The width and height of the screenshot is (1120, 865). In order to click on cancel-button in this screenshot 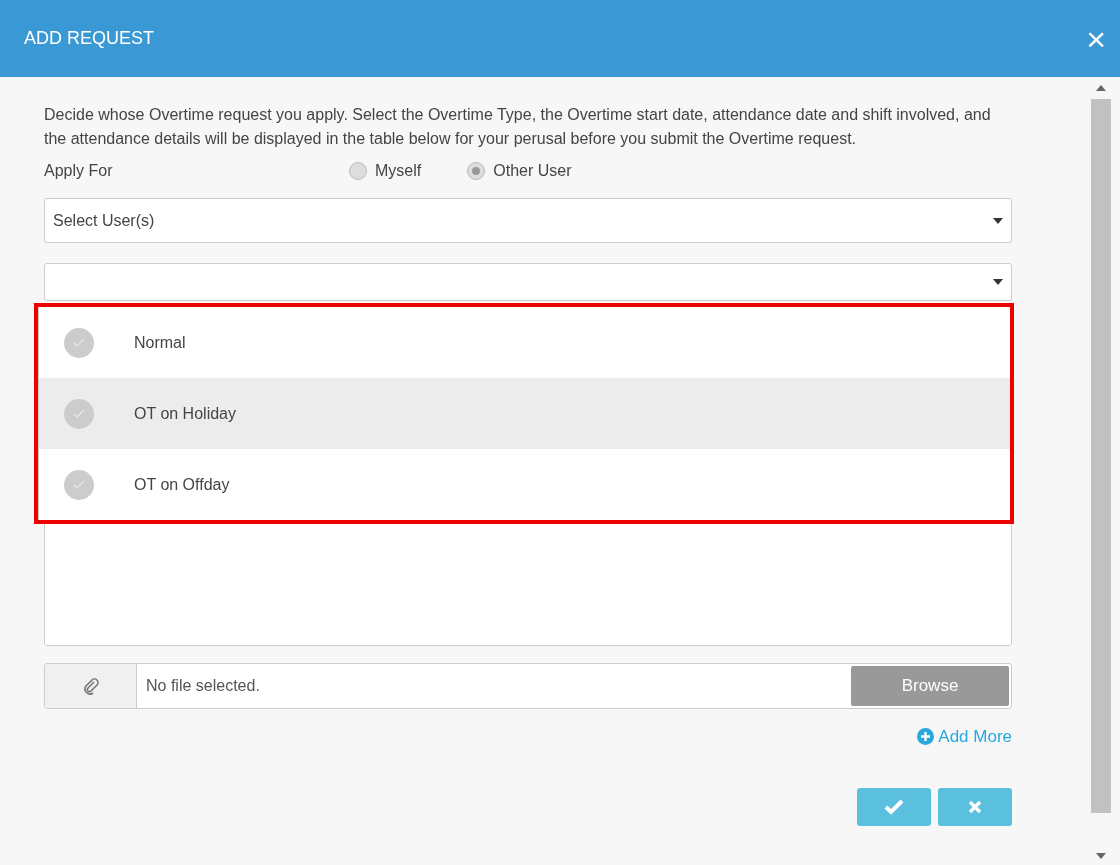, I will do `click(975, 806)`.